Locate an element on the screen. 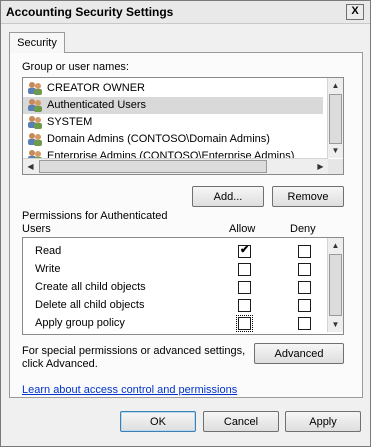 This screenshot has height=447, width=371. check-icon: ✔ is located at coordinates (245, 250).